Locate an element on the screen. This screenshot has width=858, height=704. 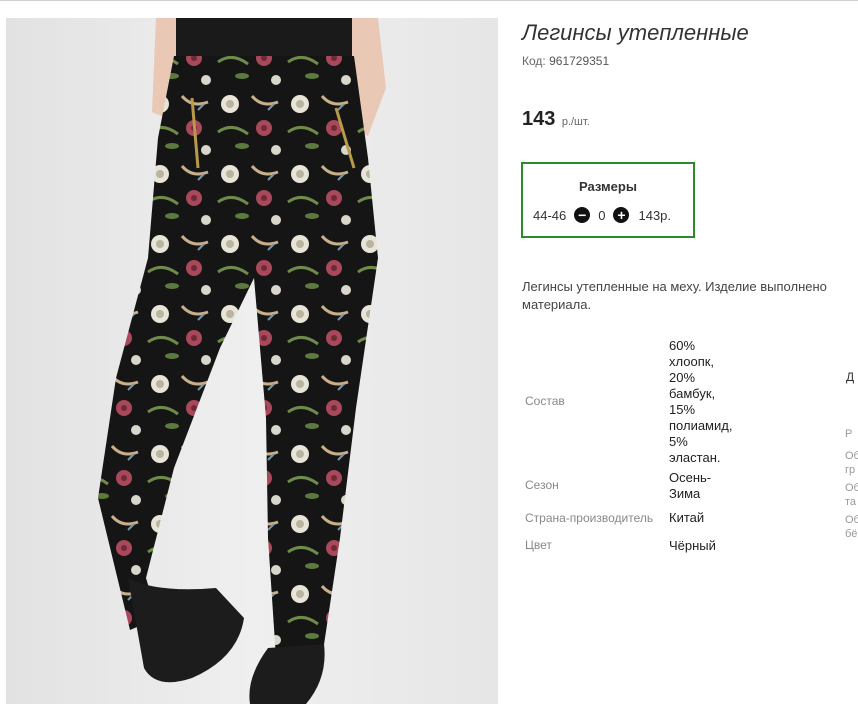
quantity-value: 0 is located at coordinates (601, 215).